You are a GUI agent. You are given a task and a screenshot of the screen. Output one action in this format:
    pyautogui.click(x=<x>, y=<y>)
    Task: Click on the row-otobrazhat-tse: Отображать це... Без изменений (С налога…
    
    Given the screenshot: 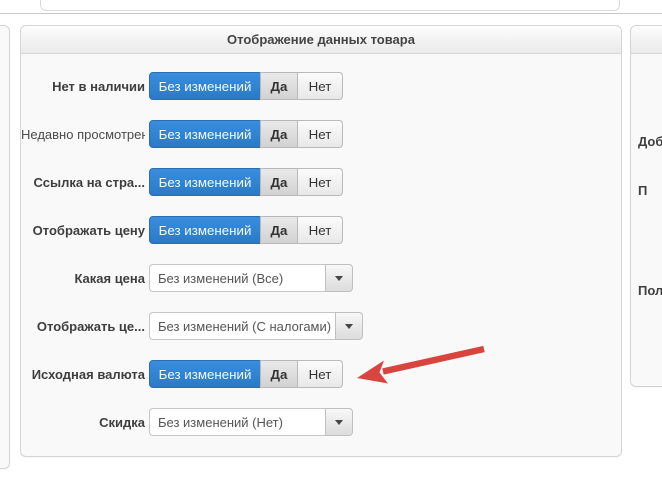 What is the action you would take?
    pyautogui.click(x=321, y=326)
    